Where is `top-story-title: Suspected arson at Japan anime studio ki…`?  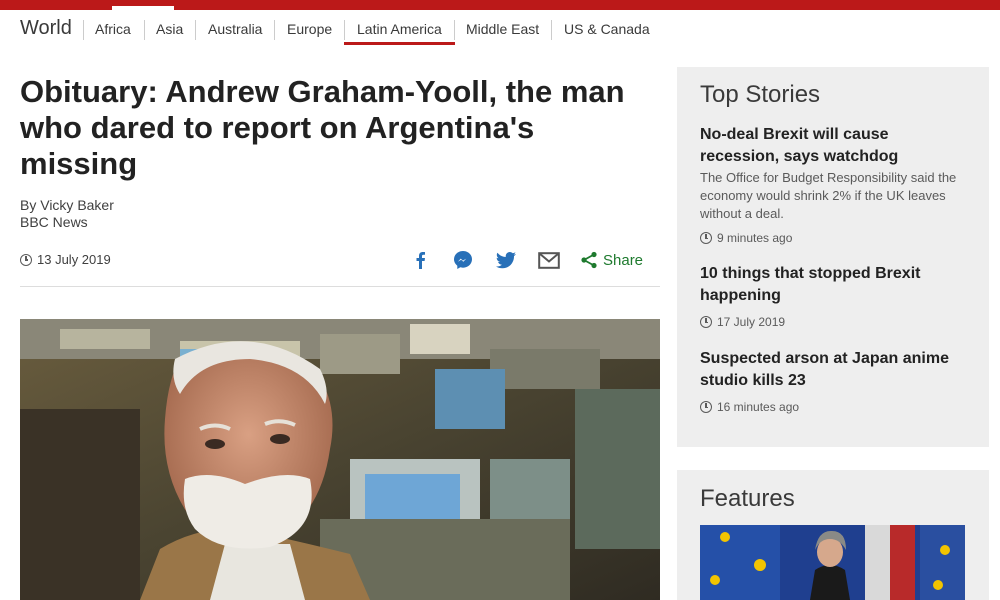
top-story-title: Suspected arson at Japan anime studio ki… is located at coordinates (835, 370).